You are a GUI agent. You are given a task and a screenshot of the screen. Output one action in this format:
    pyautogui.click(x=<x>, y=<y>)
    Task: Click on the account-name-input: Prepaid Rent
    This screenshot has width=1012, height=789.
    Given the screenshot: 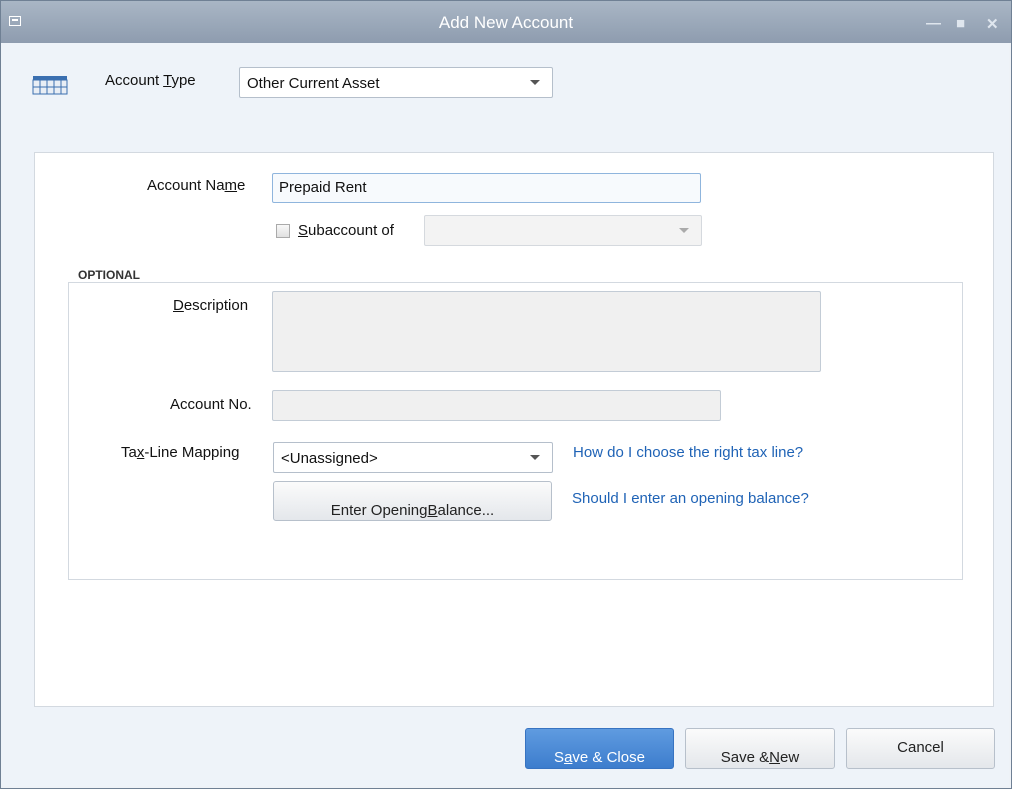 What is the action you would take?
    pyautogui.click(x=486, y=188)
    